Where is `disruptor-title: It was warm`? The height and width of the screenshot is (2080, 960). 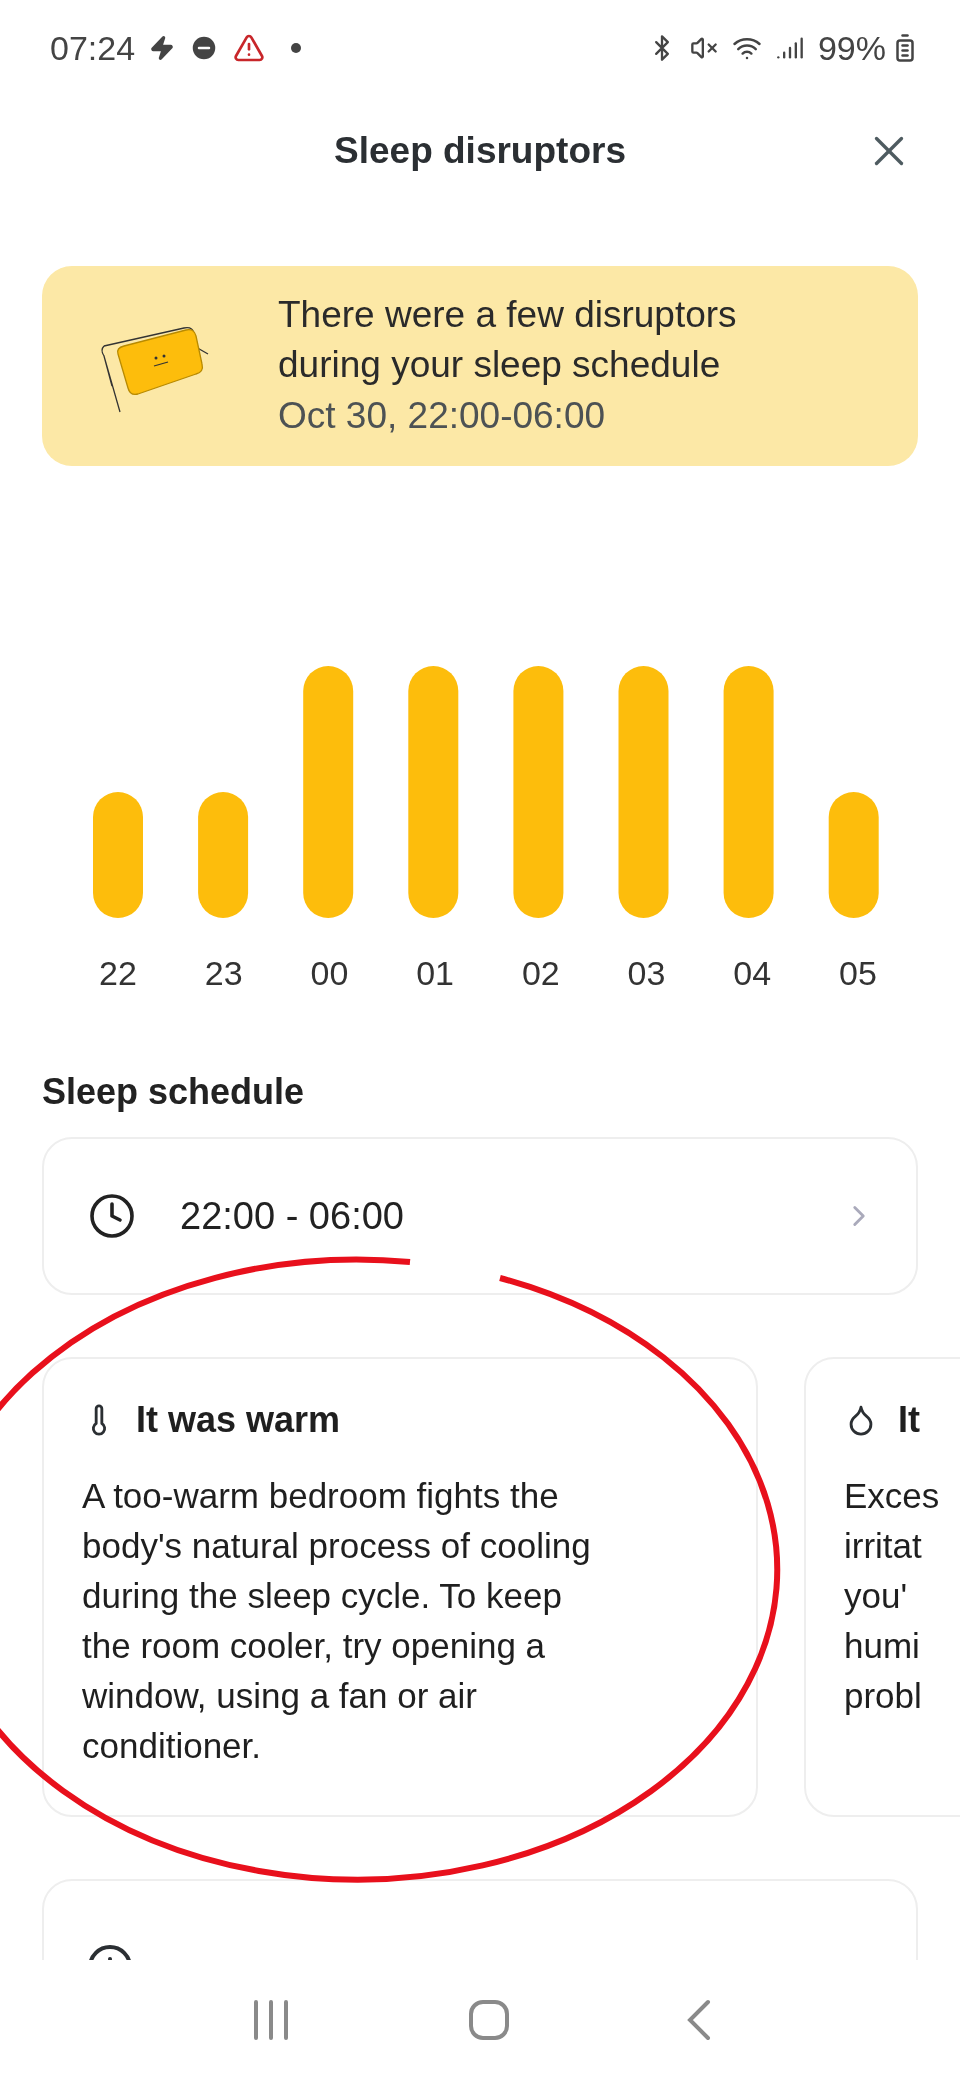 disruptor-title: It was warm is located at coordinates (238, 1420).